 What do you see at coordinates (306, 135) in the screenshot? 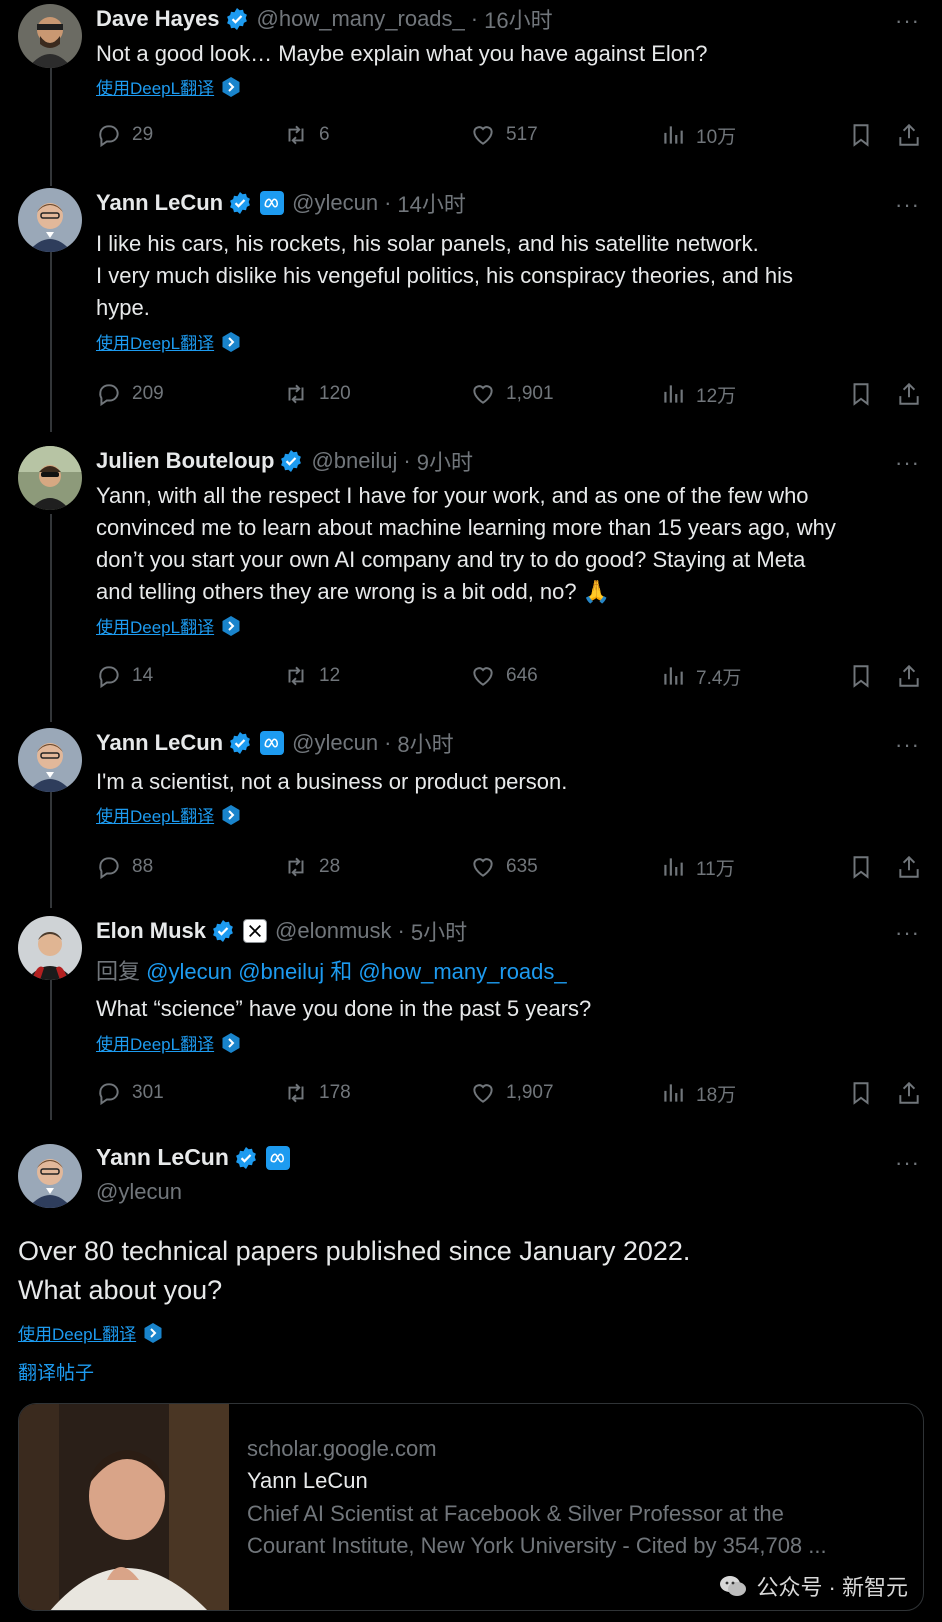
I see `retweet-button: 6` at bounding box center [306, 135].